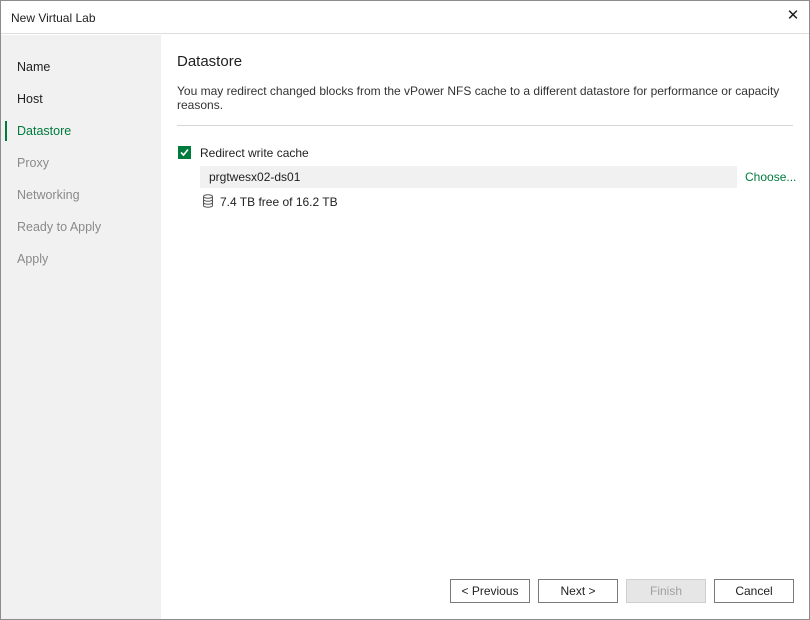 Image resolution: width=810 pixels, height=620 pixels. What do you see at coordinates (59, 227) in the screenshot?
I see `sidebar-item-label: Ready to Apply` at bounding box center [59, 227].